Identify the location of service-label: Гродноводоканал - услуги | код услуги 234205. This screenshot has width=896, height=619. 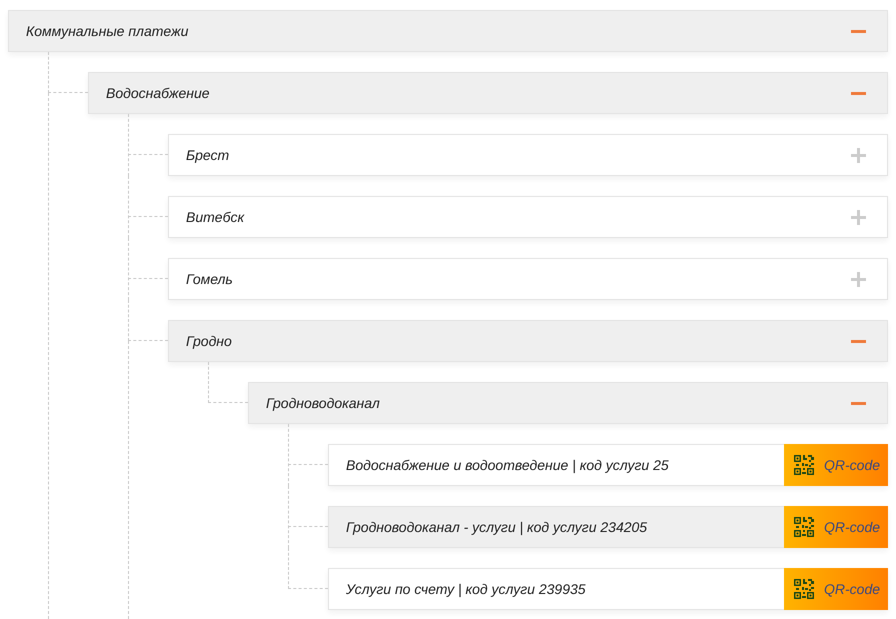
(497, 527).